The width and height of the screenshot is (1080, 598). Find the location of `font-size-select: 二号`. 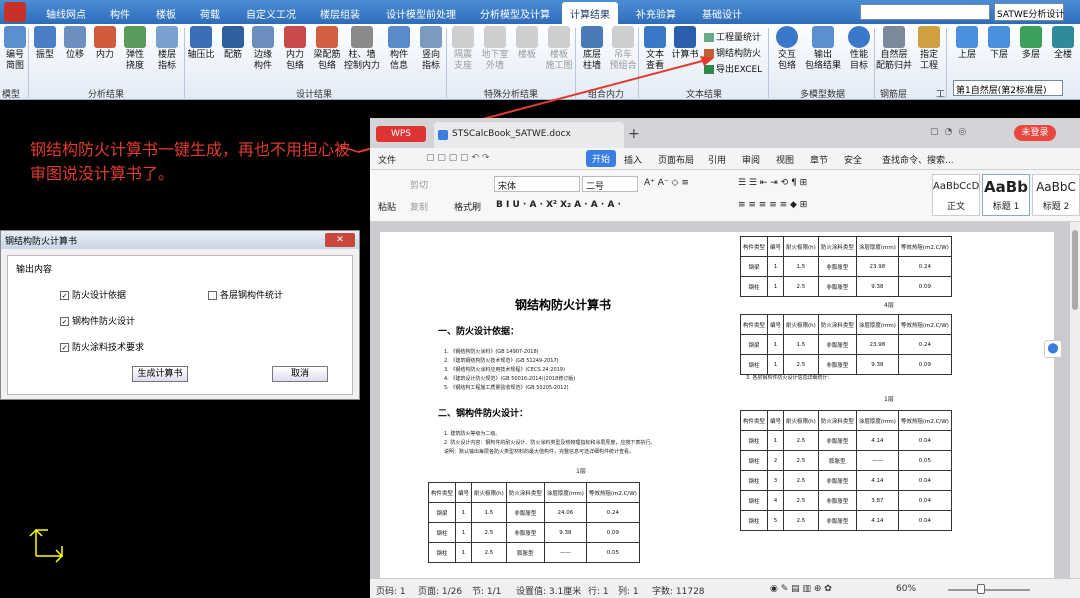

font-size-select: 二号 is located at coordinates (610, 184).